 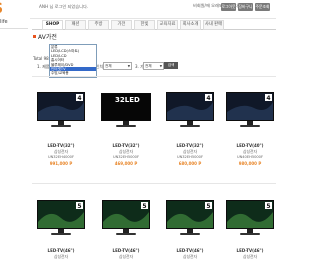 I want to click on login-message: ANH 님 로그인 되었습니다., so click(x=64, y=6).